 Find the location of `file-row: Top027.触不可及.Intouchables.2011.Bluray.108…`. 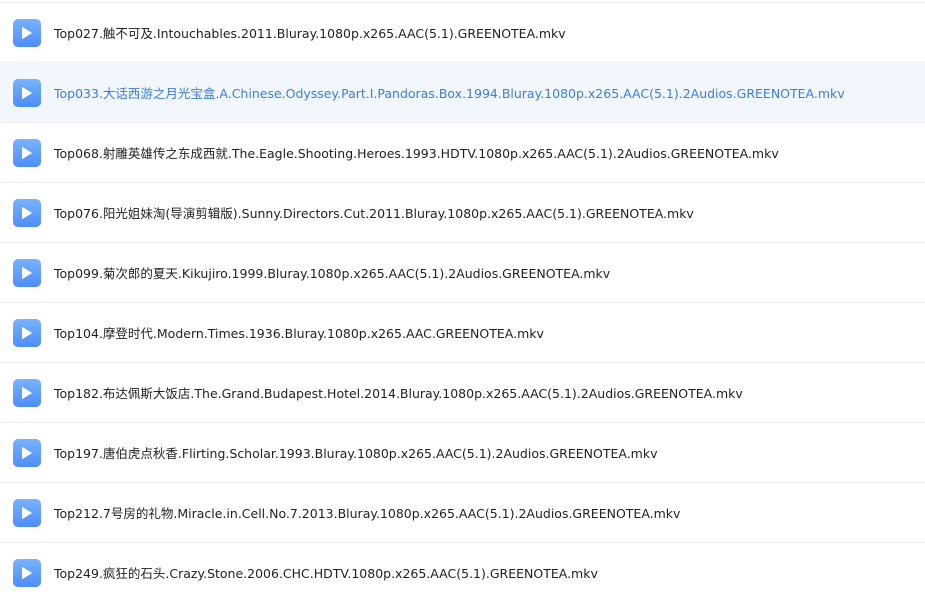

file-row: Top027.触不可及.Intouchables.2011.Bluray.108… is located at coordinates (462, 33).